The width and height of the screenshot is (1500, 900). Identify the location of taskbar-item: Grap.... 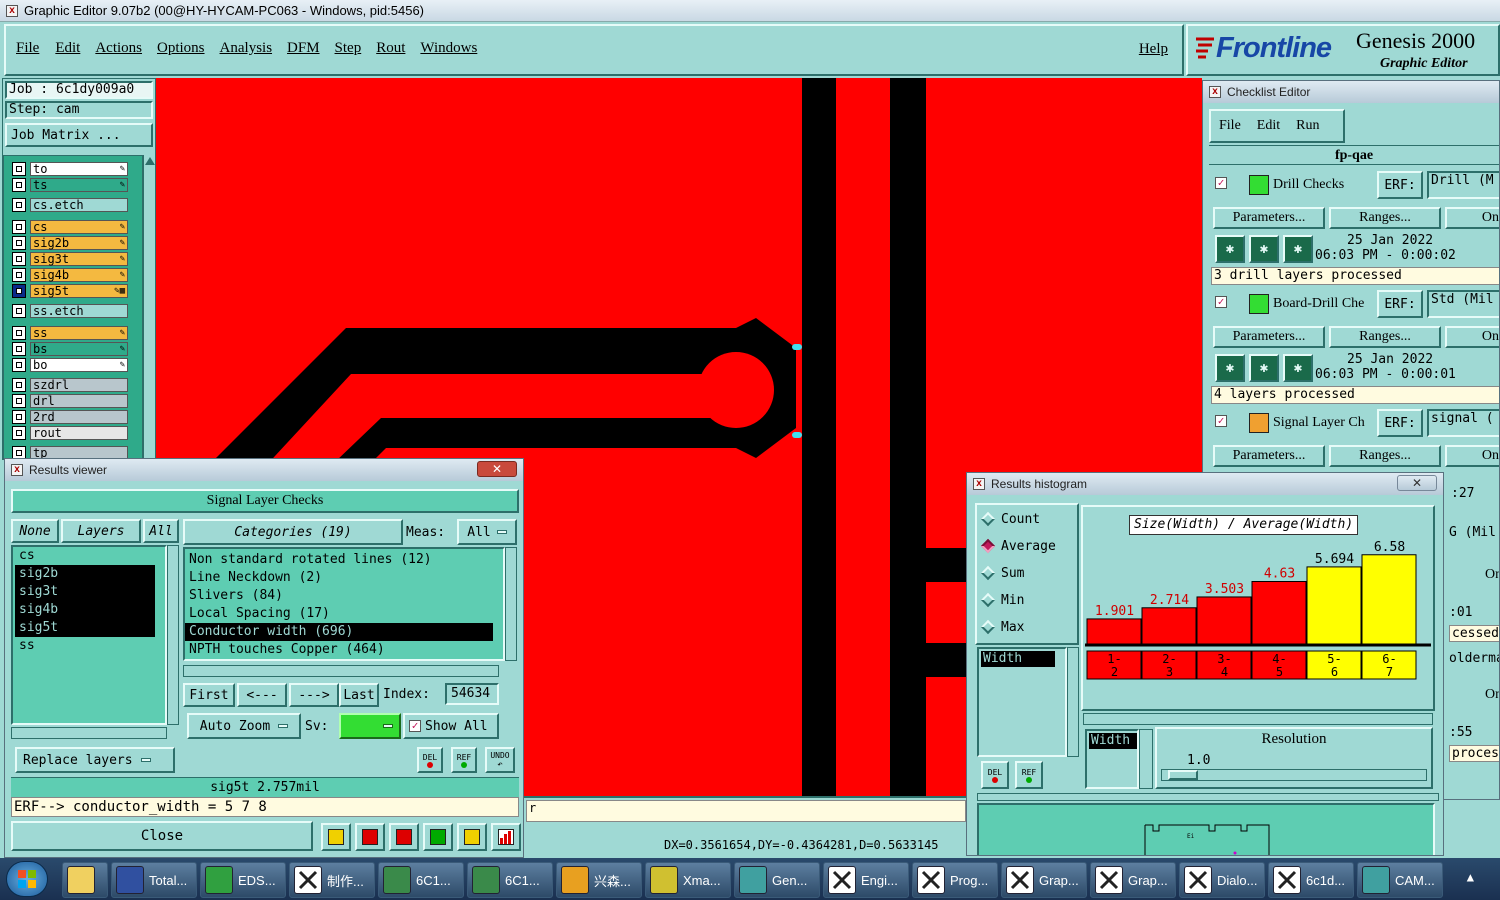
(1133, 880).